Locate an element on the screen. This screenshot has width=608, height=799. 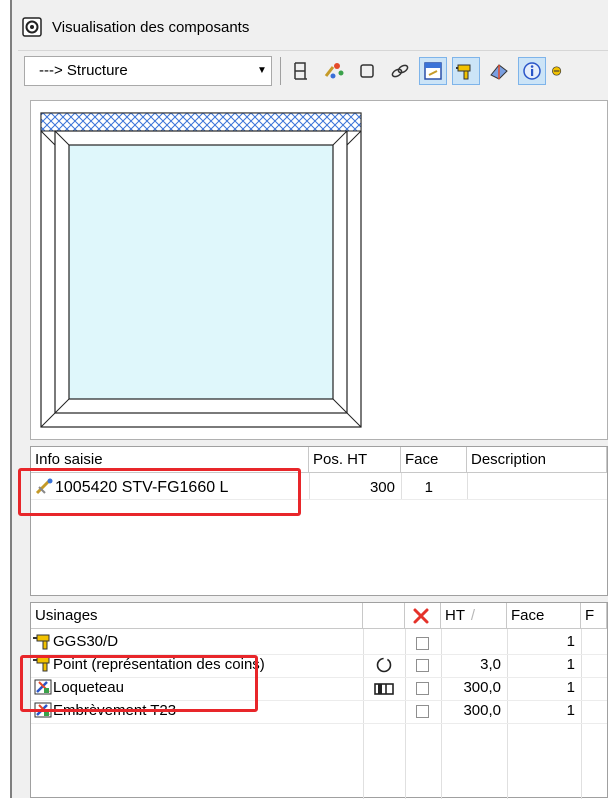
ht-cell is located at coordinates (471, 642).